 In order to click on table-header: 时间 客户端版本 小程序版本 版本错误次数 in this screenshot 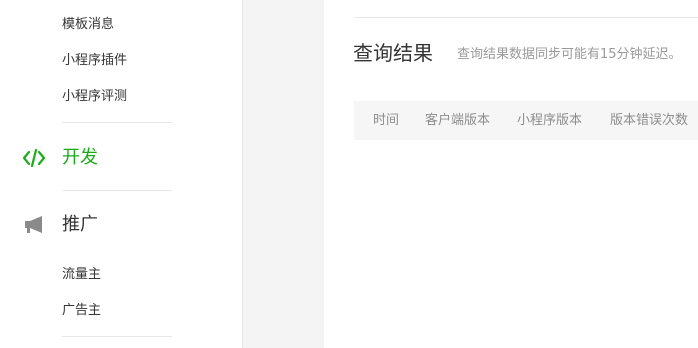, I will do `click(526, 120)`.